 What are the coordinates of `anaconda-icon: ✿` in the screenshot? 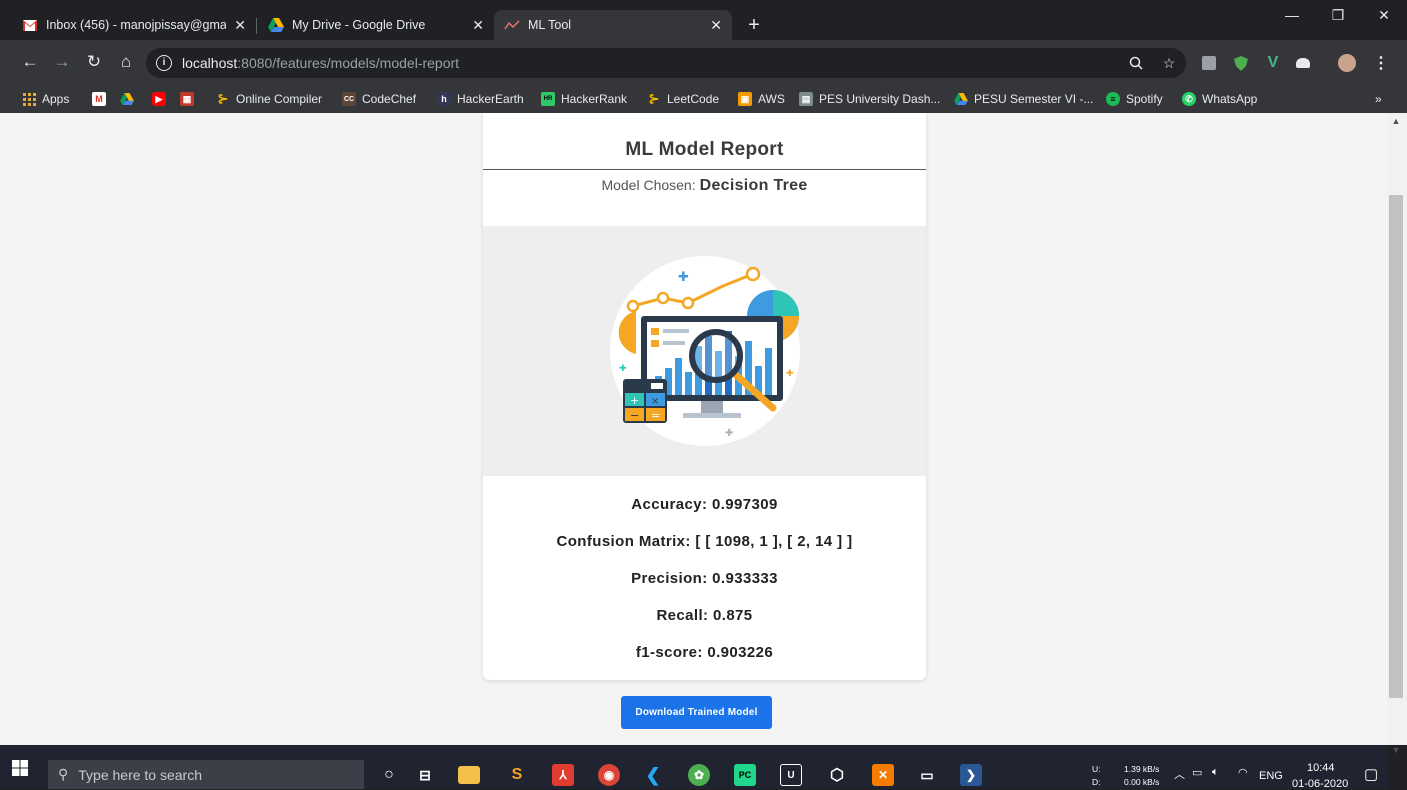 It's located at (699, 775).